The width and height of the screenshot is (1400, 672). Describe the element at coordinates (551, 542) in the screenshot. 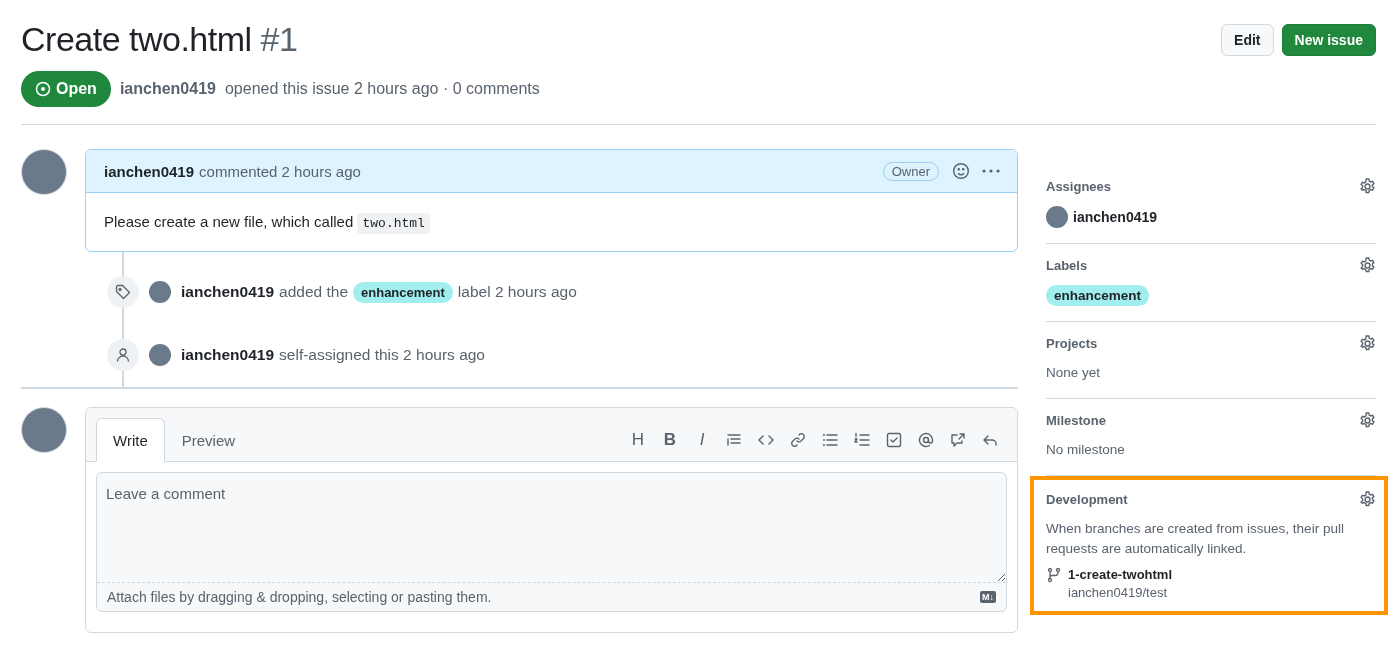

I see `comment-field: Leave a comment Attach files by dragging & dropping, selecting or pasting them. M↓` at that location.